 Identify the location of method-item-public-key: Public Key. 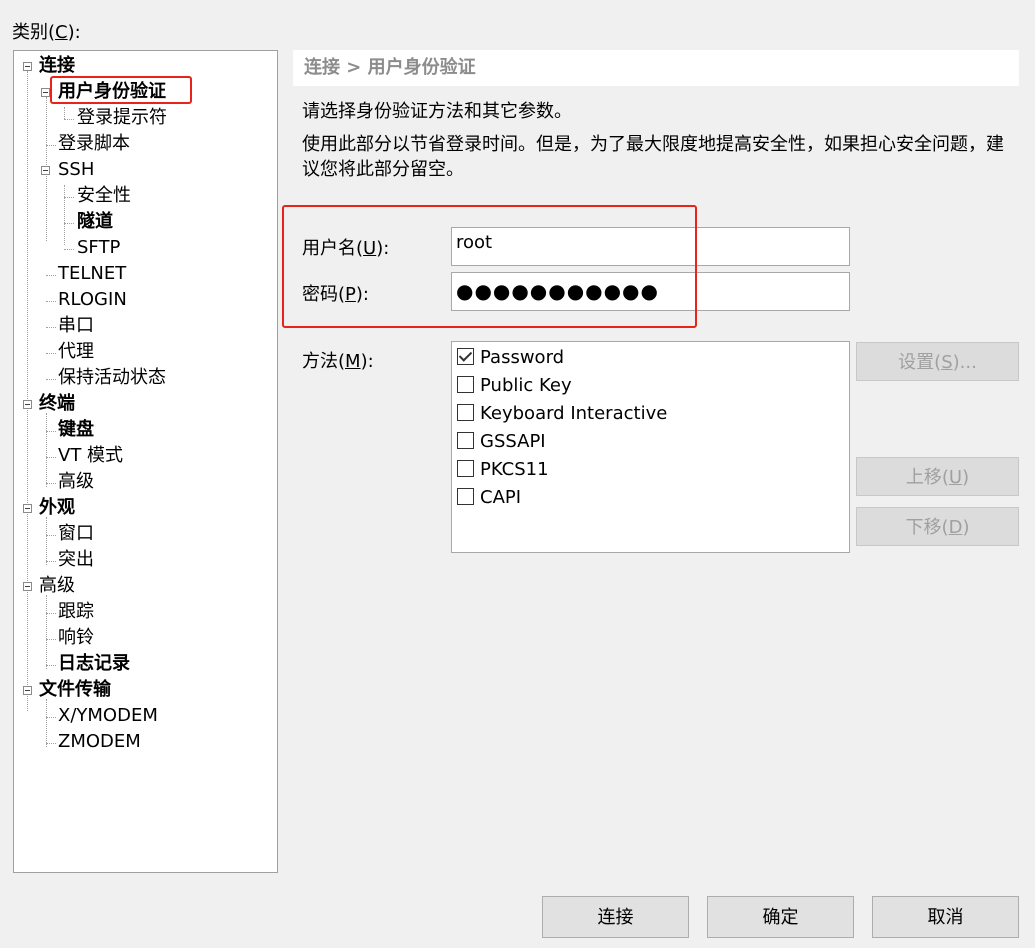
(514, 386).